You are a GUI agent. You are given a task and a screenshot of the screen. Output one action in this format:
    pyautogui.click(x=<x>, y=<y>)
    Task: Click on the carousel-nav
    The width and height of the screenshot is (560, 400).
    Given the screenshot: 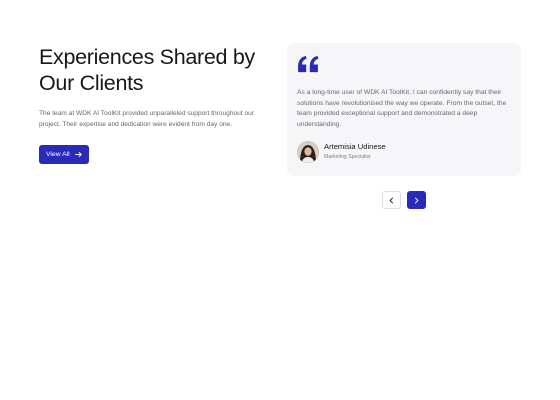 What is the action you would take?
    pyautogui.click(x=404, y=200)
    